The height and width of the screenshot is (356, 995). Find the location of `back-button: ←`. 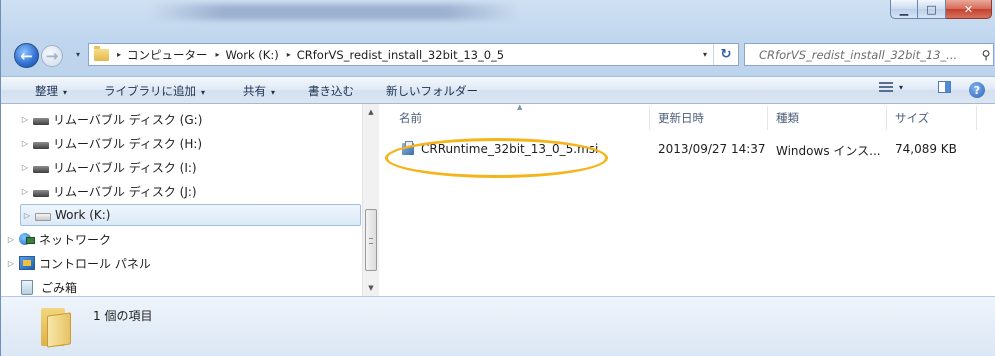

back-button: ← is located at coordinates (26, 55).